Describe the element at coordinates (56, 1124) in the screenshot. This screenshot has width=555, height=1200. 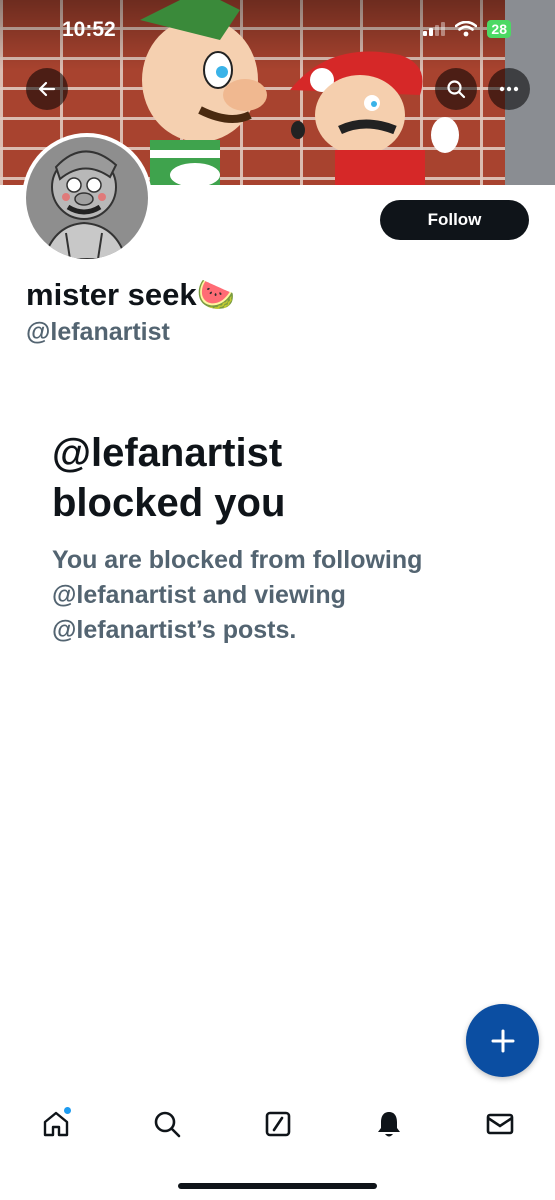
I see `nav-home` at that location.